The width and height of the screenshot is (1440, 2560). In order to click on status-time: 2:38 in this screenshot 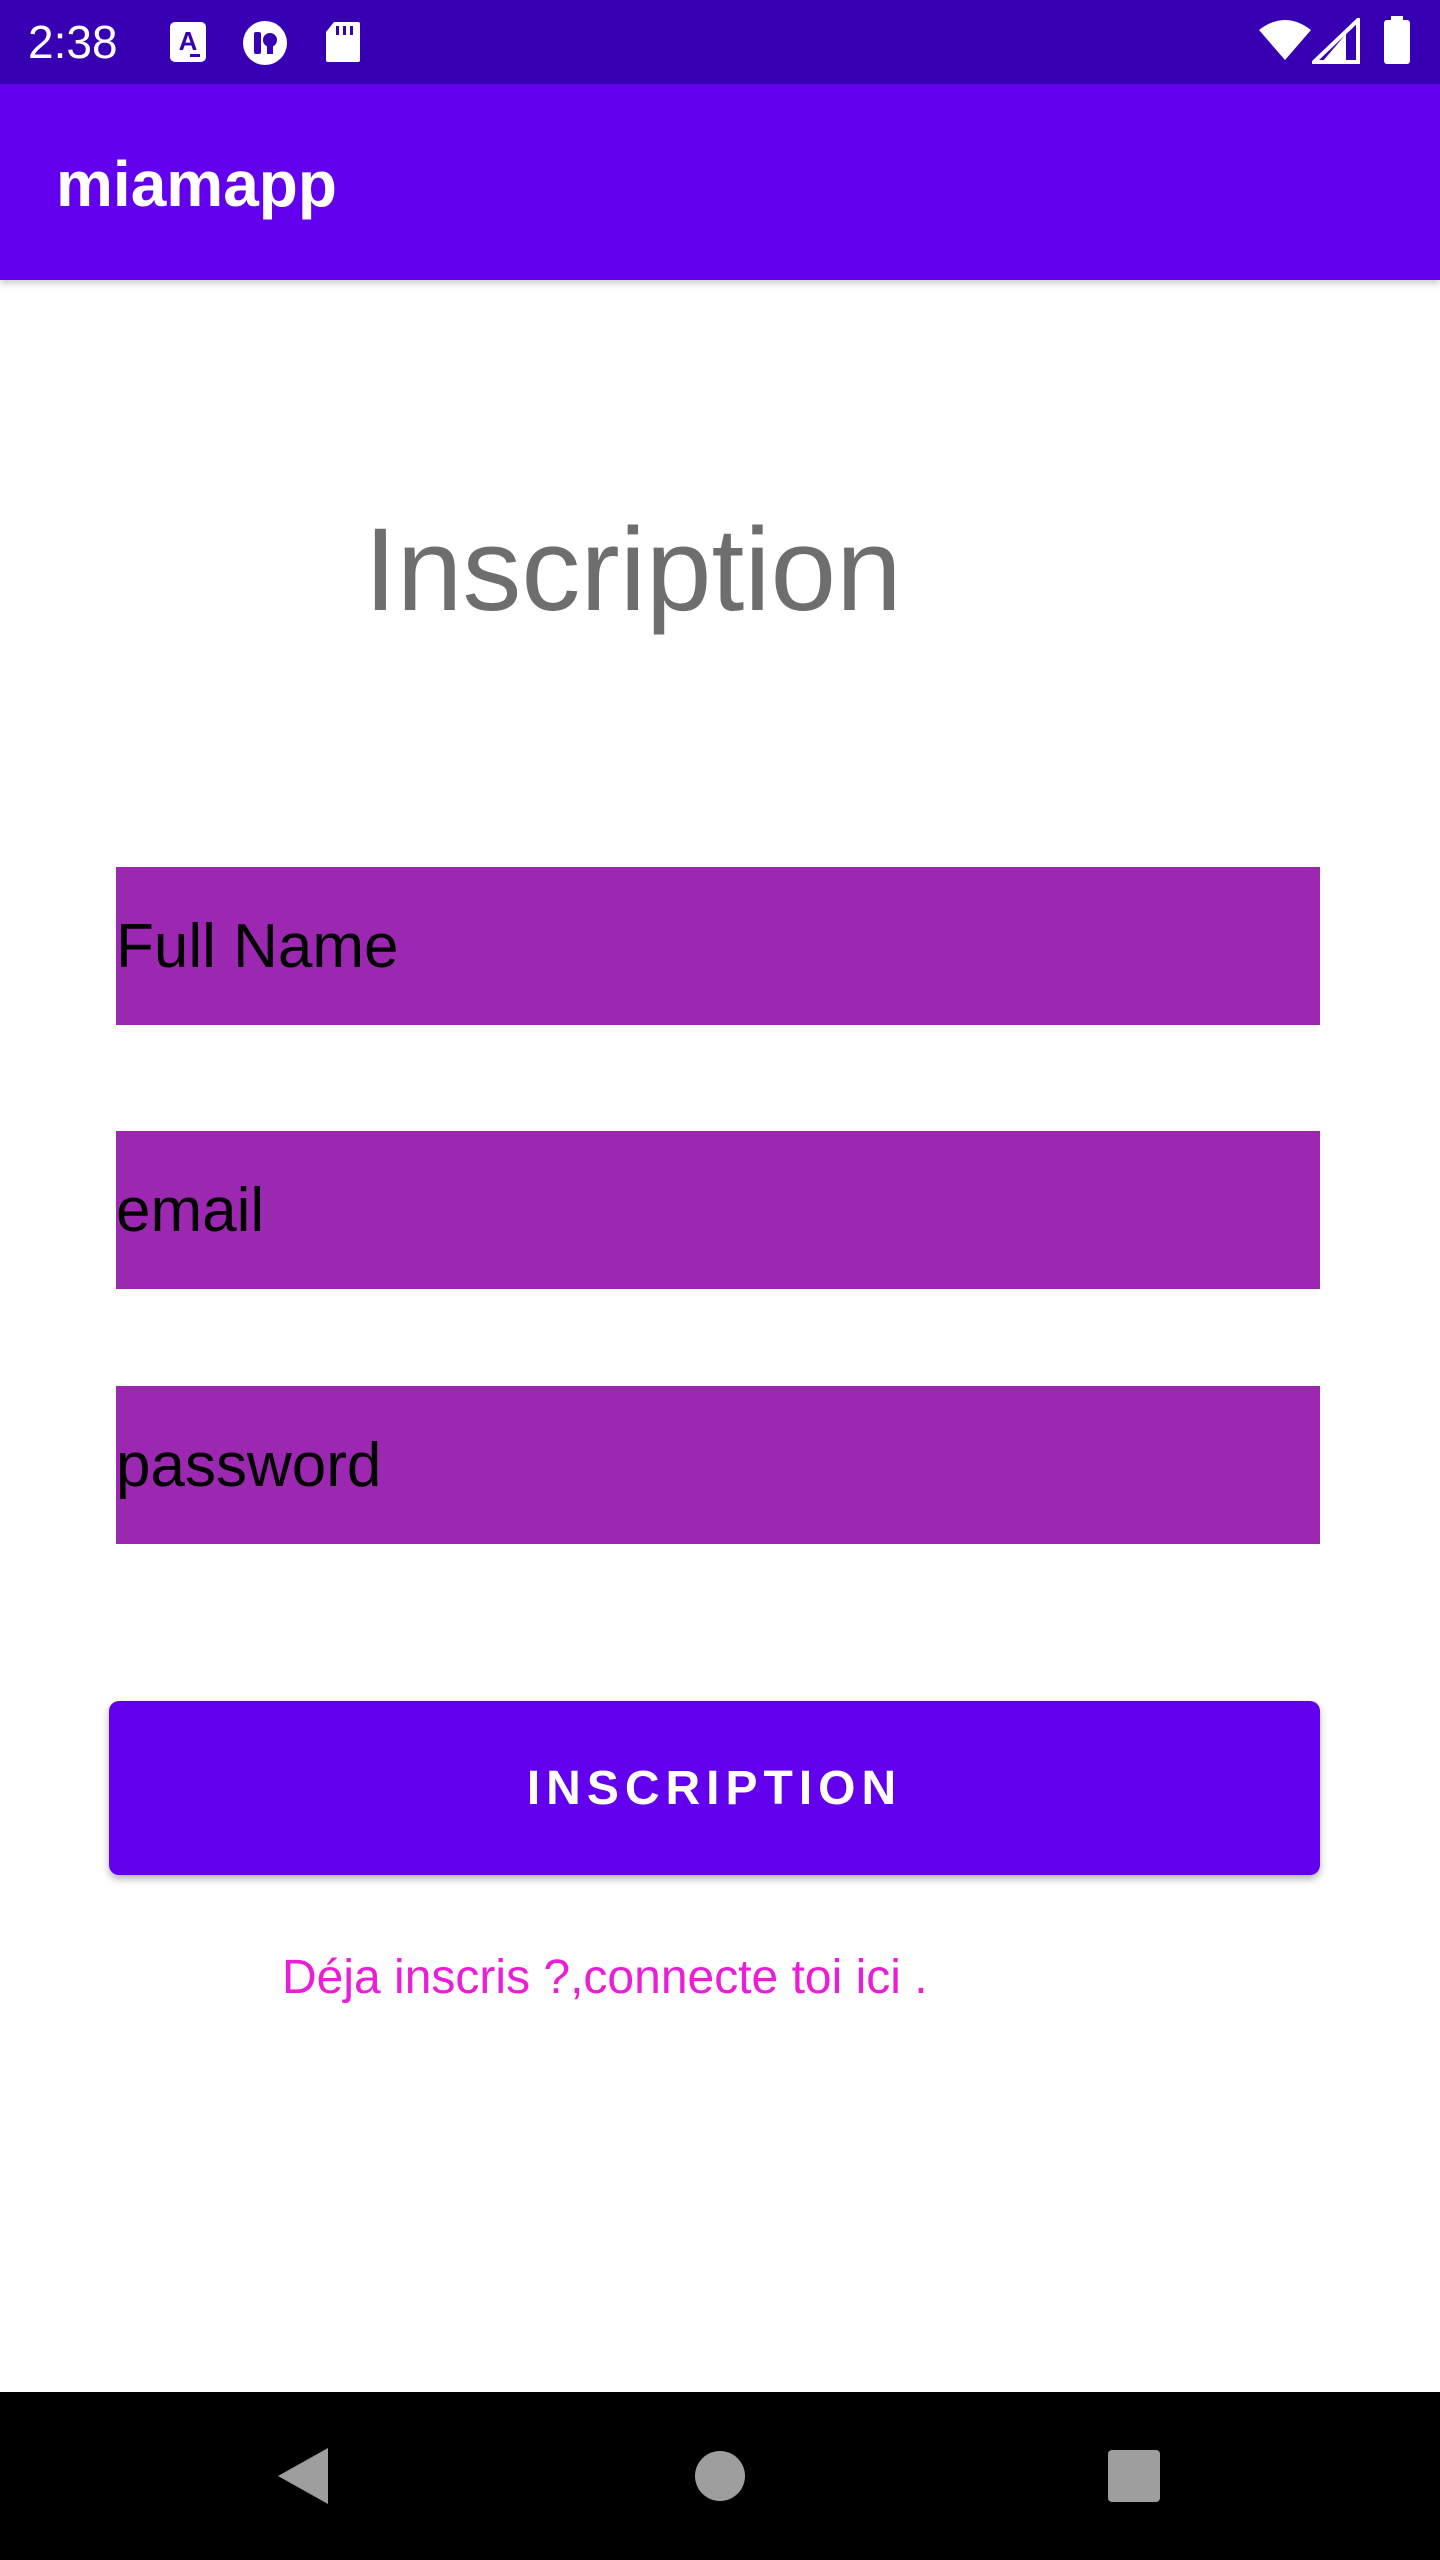, I will do `click(73, 42)`.